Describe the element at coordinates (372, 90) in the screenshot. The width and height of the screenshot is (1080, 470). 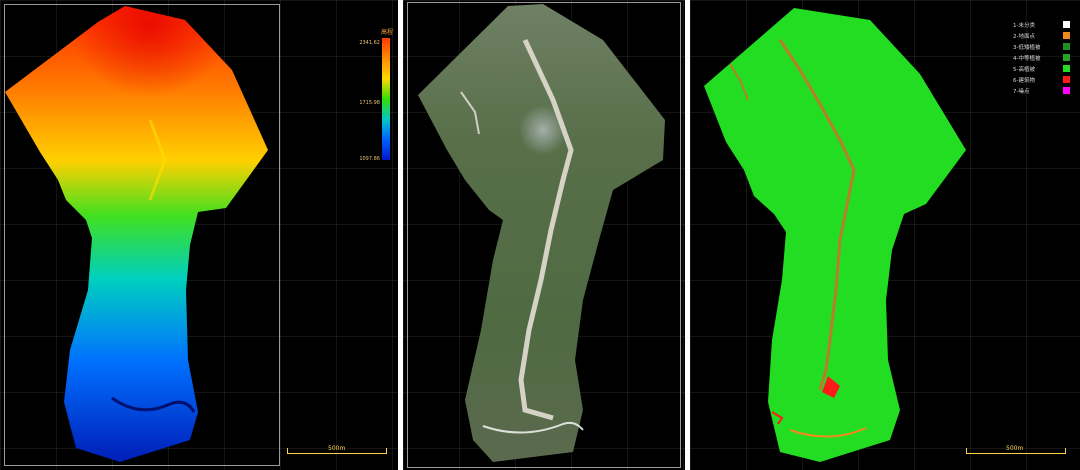
I see `elevation-legend: 高程 2341.62 1715.98 1097.86` at that location.